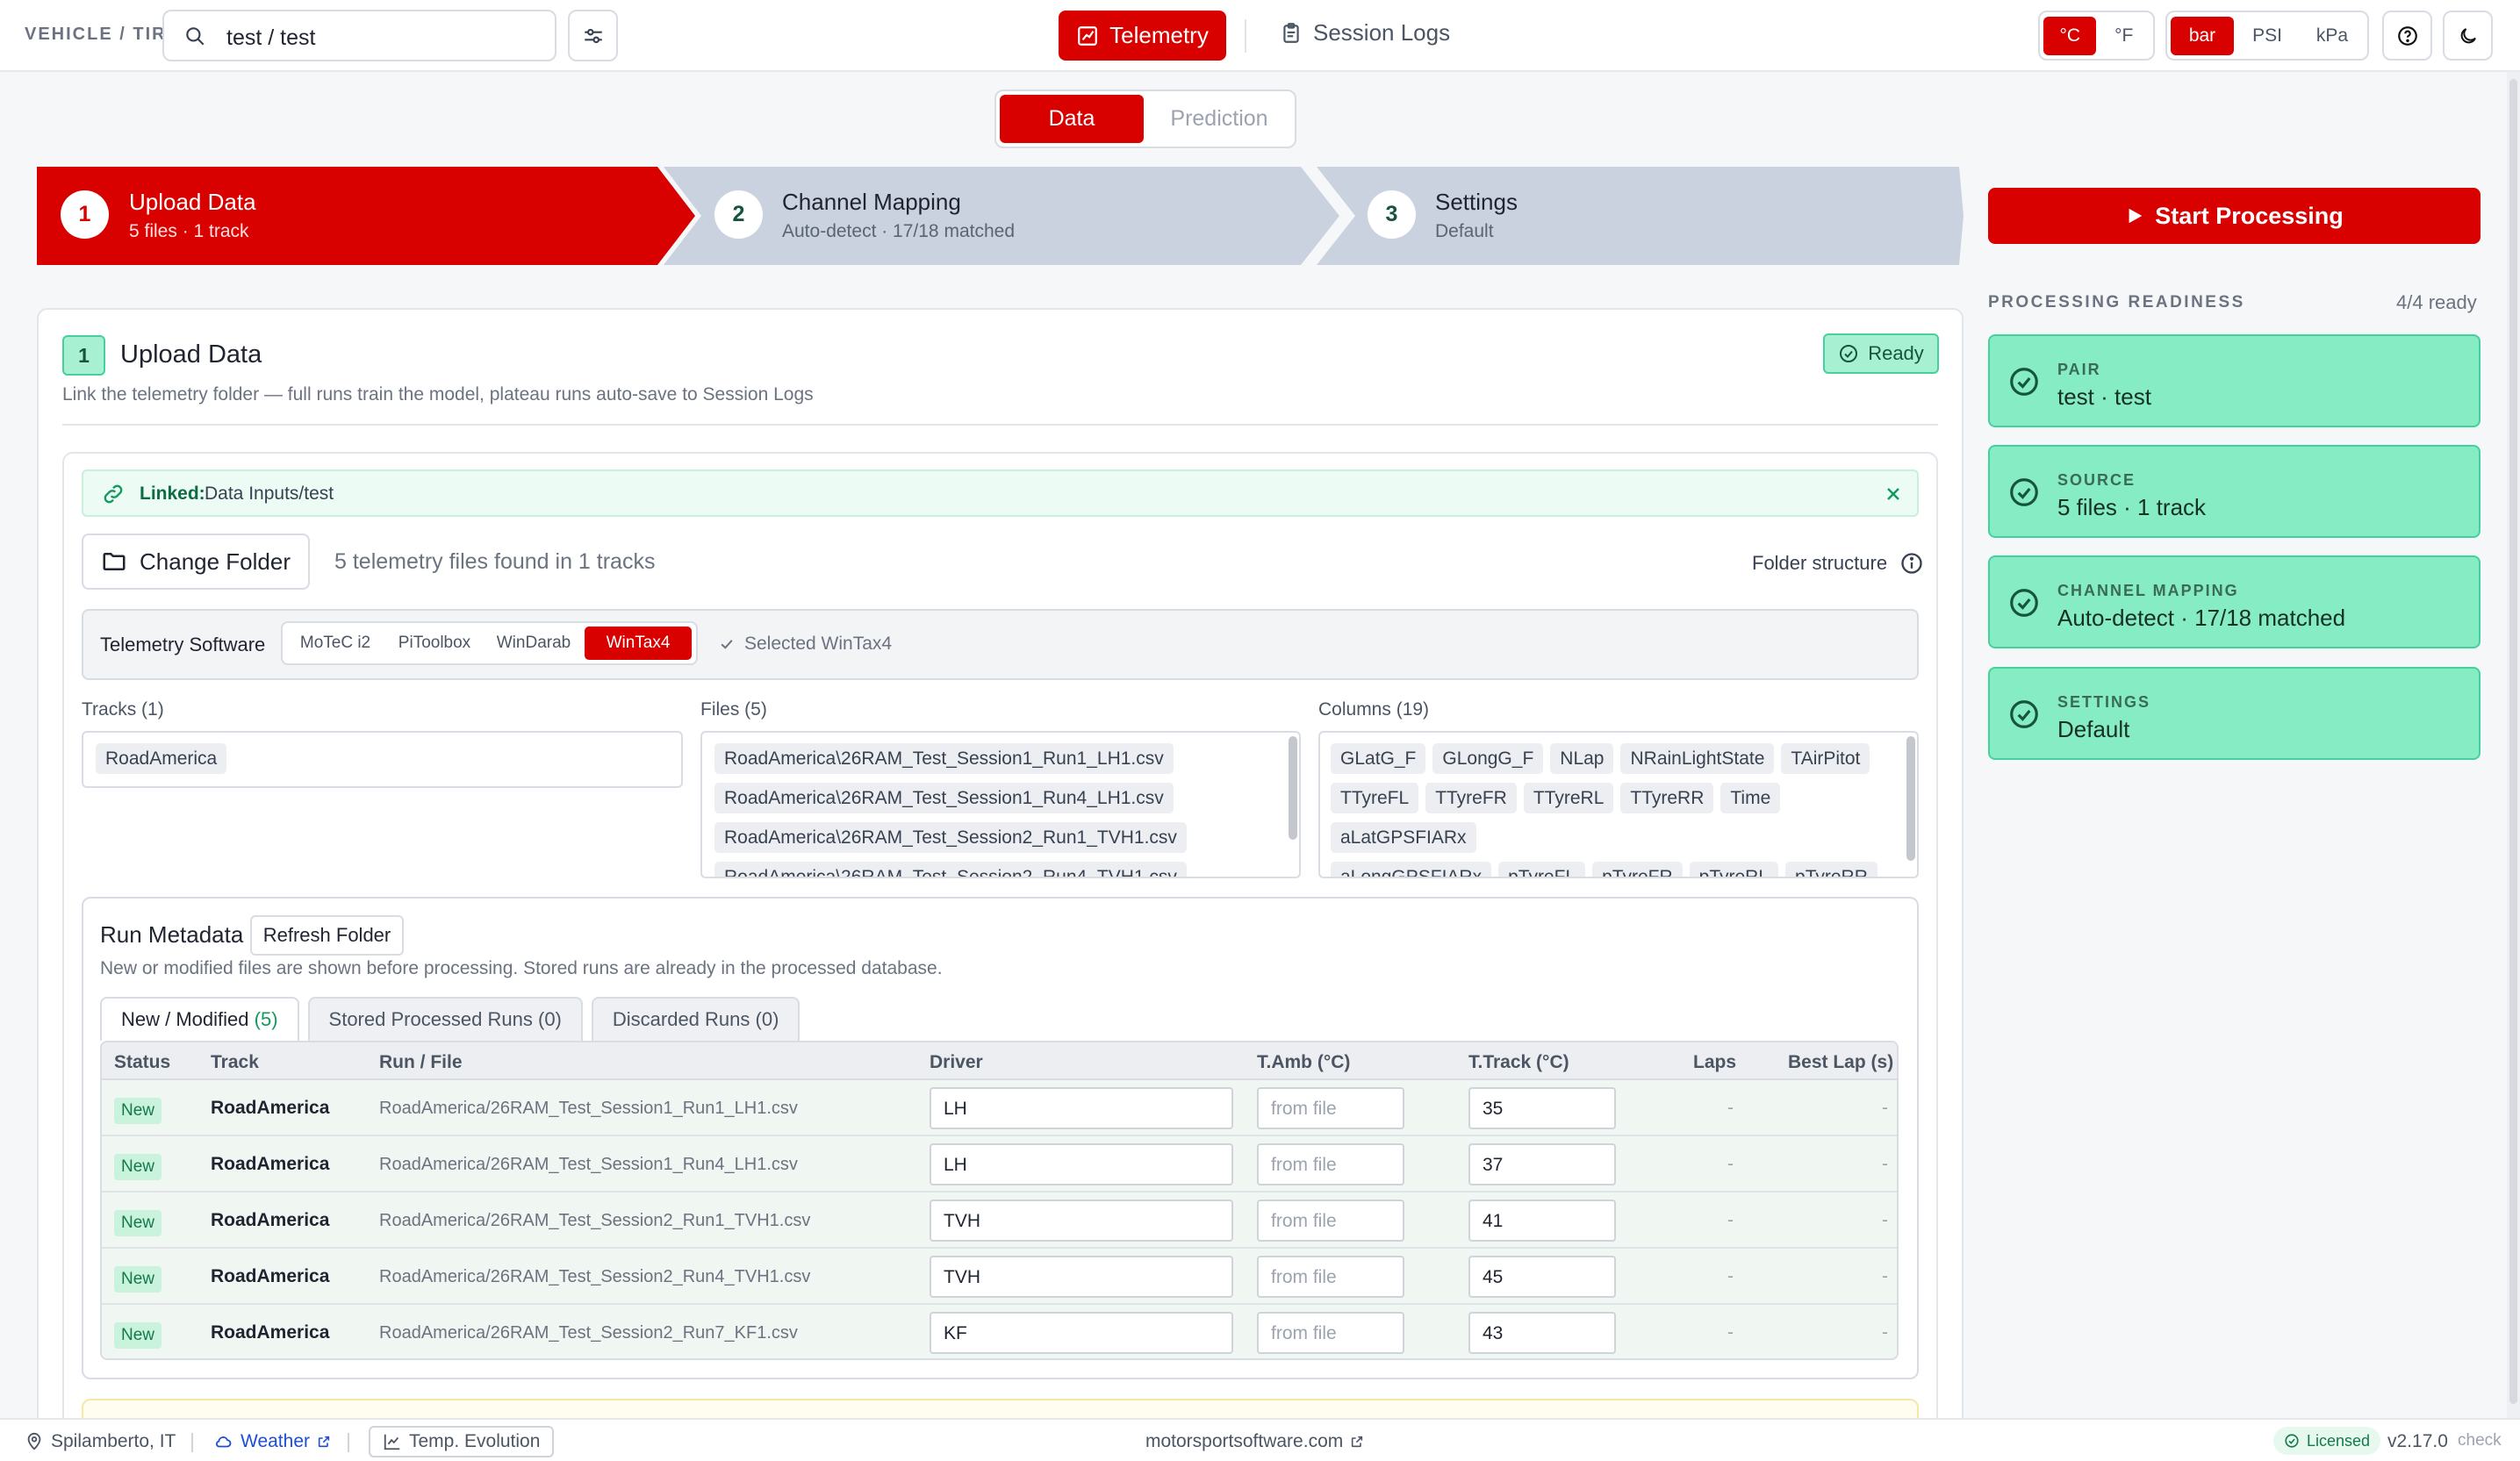 The height and width of the screenshot is (1461, 2520). I want to click on step-subtitle: Default, so click(1464, 231).